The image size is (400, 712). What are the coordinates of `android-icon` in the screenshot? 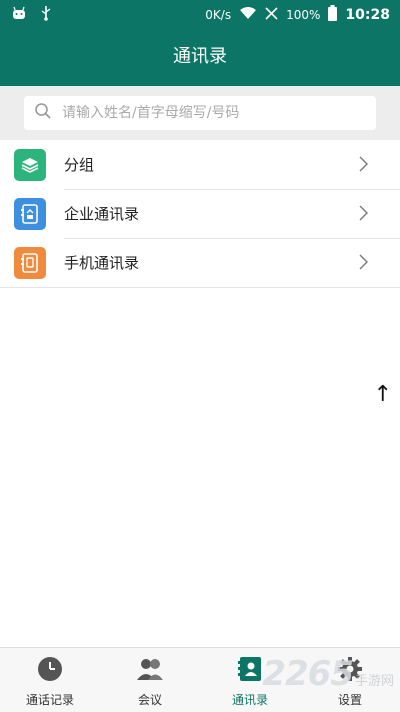 It's located at (19, 15).